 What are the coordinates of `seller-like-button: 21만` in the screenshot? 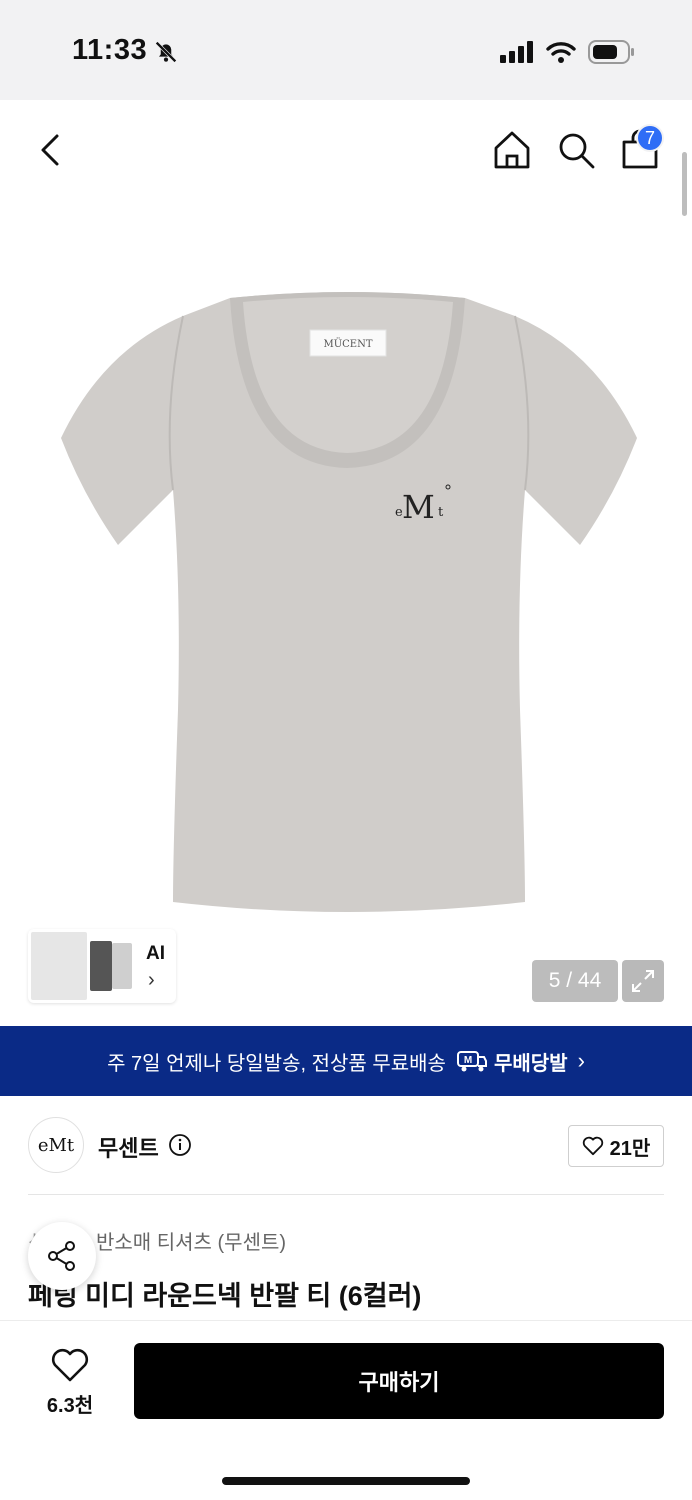 It's located at (616, 1146).